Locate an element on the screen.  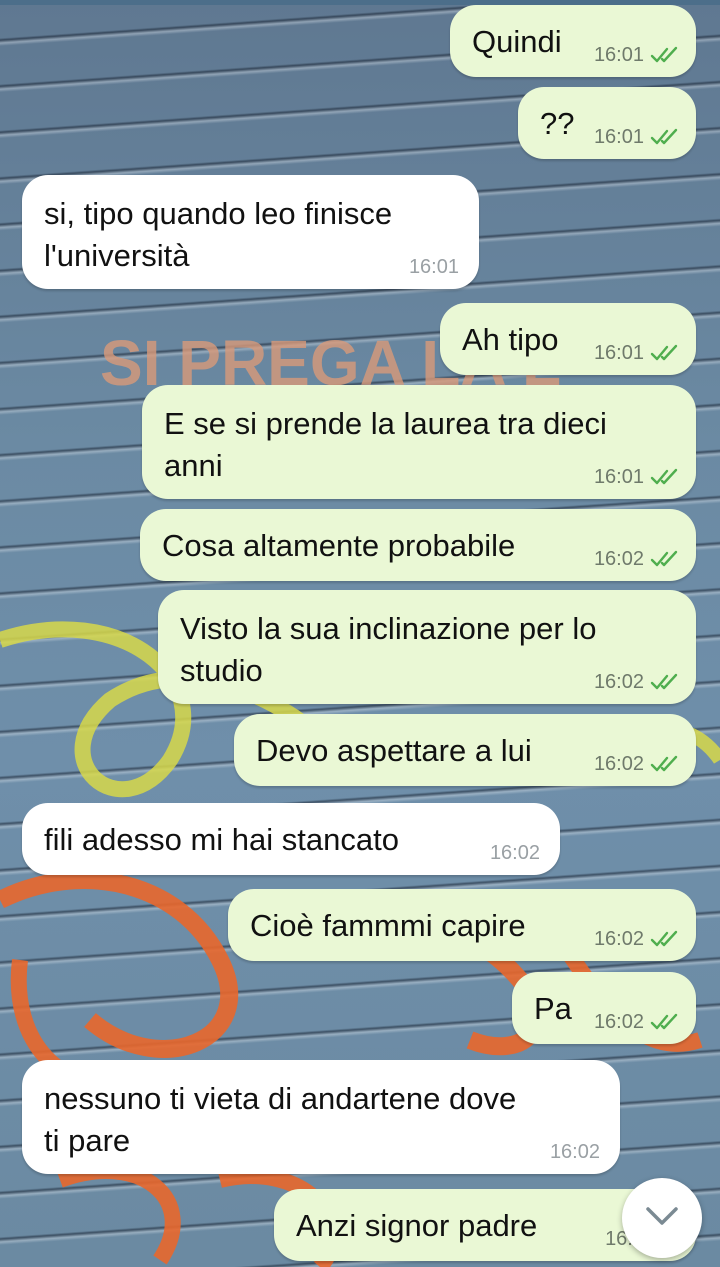
message-text: nessuno ti vieta di andartene dove is located at coordinates (280, 1098).